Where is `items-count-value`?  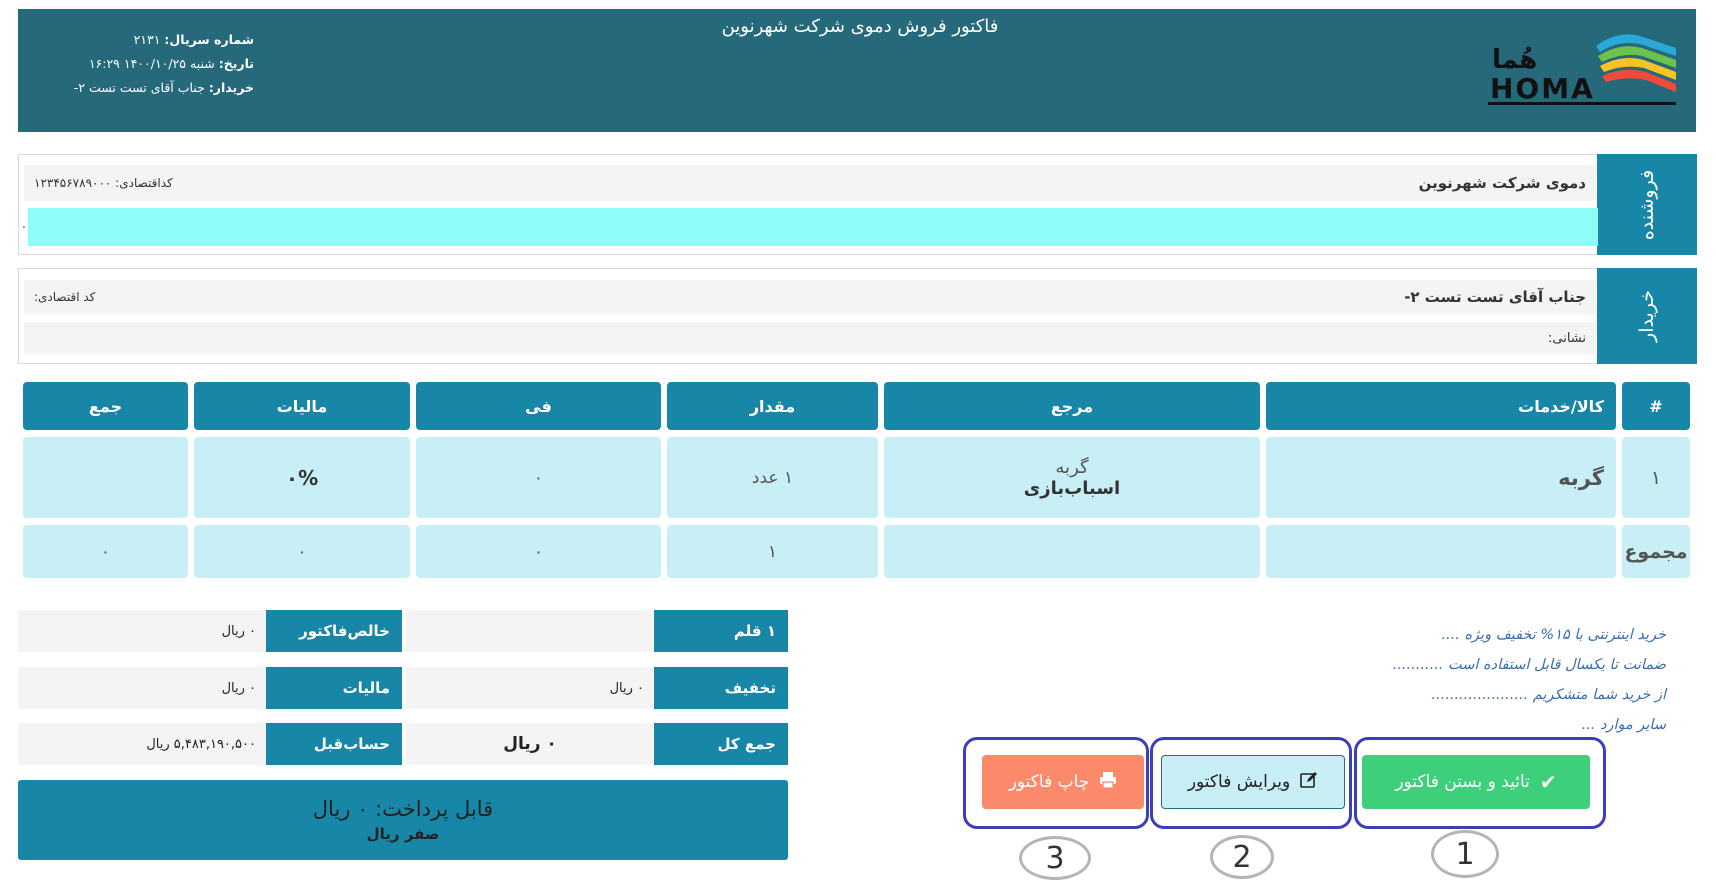
items-count-value is located at coordinates (530, 631).